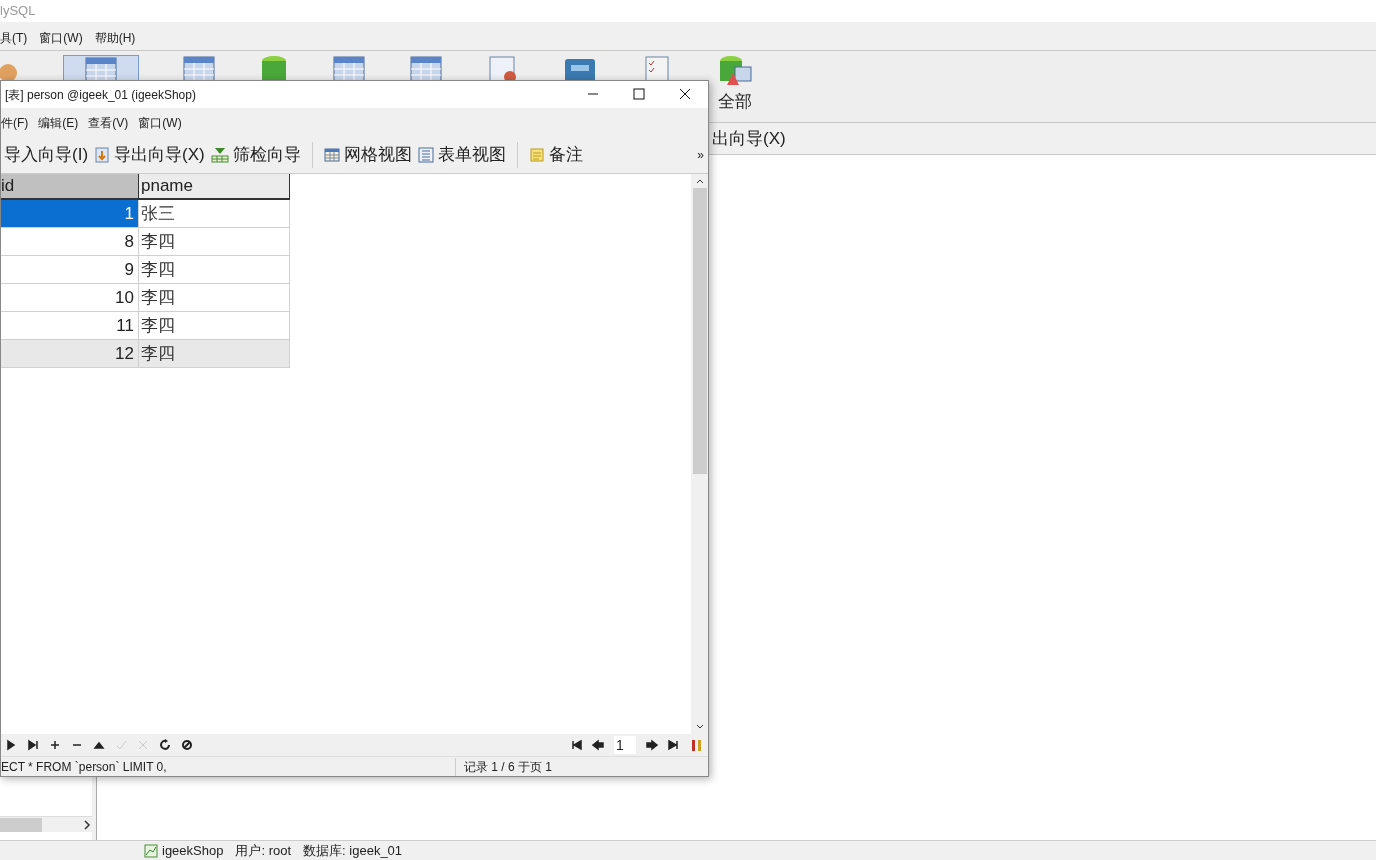 This screenshot has width=1376, height=860. What do you see at coordinates (55, 745) in the screenshot?
I see `add-icon` at bounding box center [55, 745].